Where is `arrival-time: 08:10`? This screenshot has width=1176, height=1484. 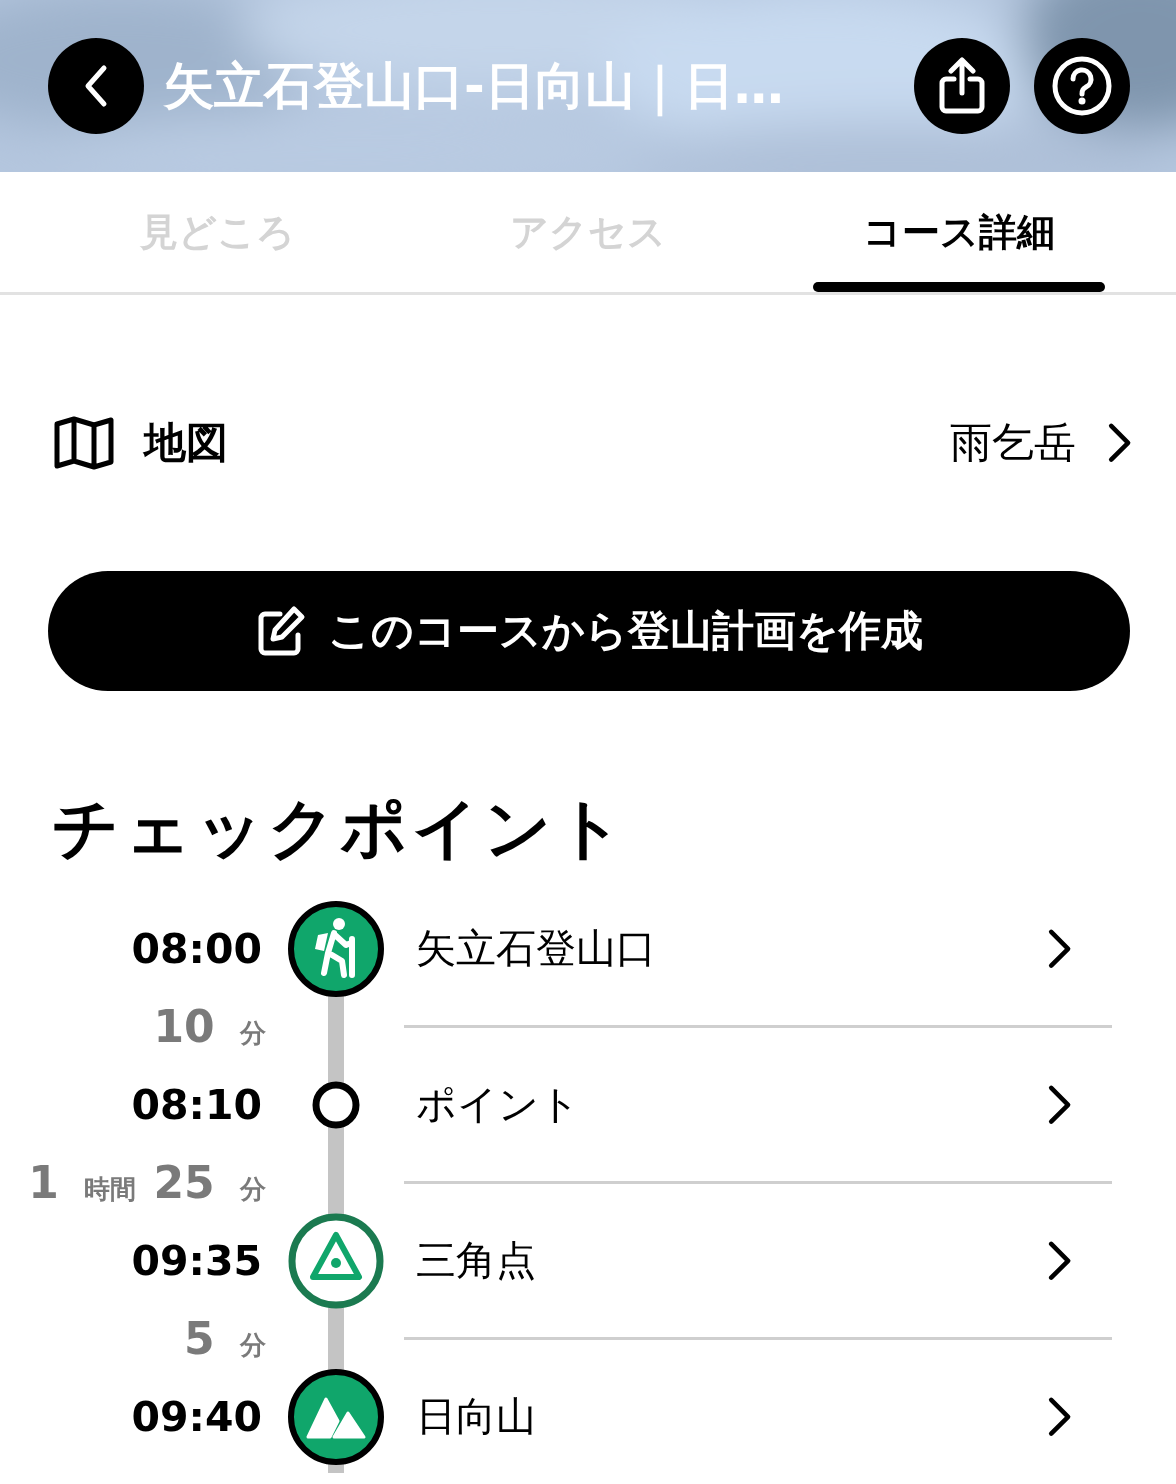 arrival-time: 08:10 is located at coordinates (196, 1104).